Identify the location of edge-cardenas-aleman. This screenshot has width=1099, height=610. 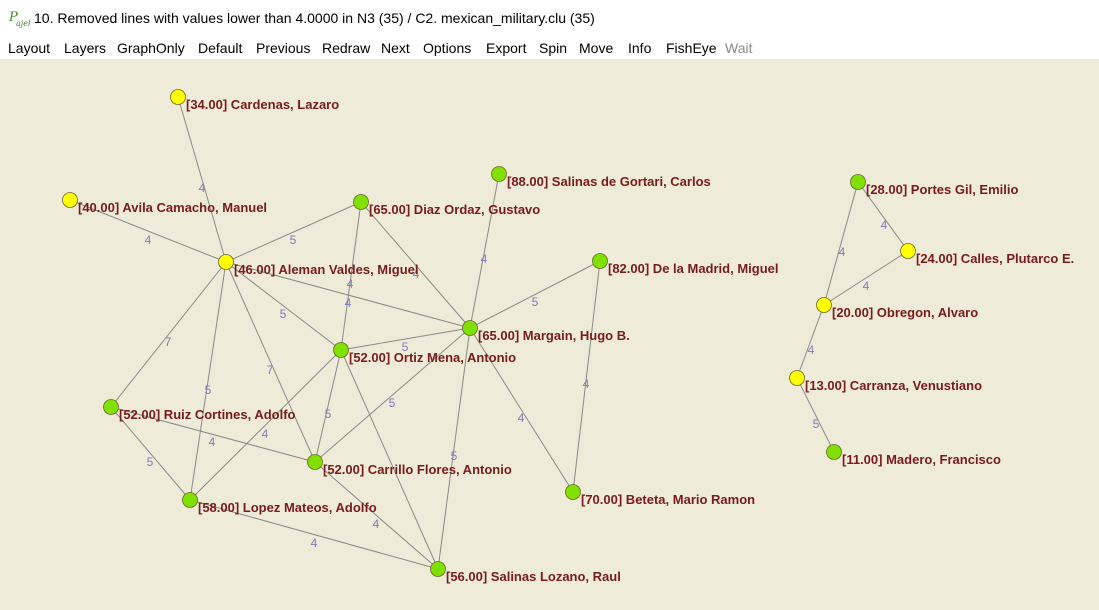
(202, 179).